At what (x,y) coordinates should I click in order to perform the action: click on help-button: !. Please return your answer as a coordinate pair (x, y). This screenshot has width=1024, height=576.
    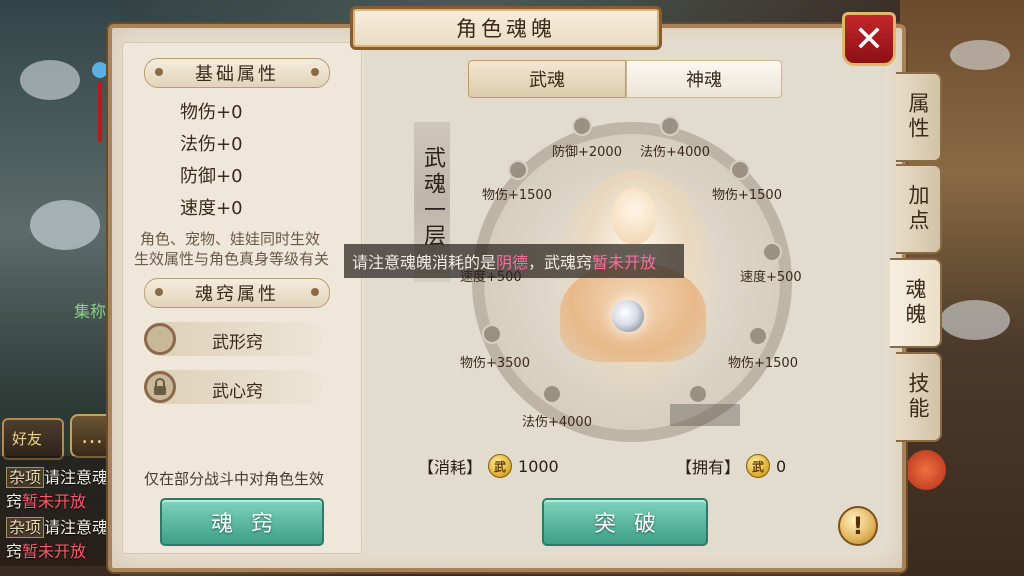
    Looking at the image, I should click on (858, 526).